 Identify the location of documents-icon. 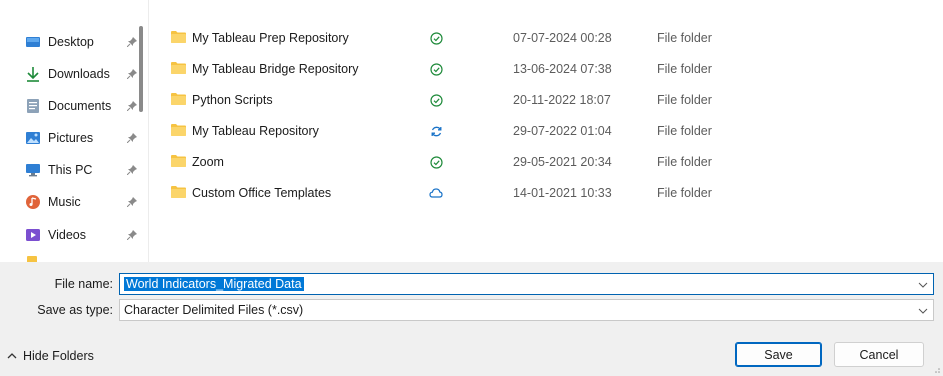
(33, 106).